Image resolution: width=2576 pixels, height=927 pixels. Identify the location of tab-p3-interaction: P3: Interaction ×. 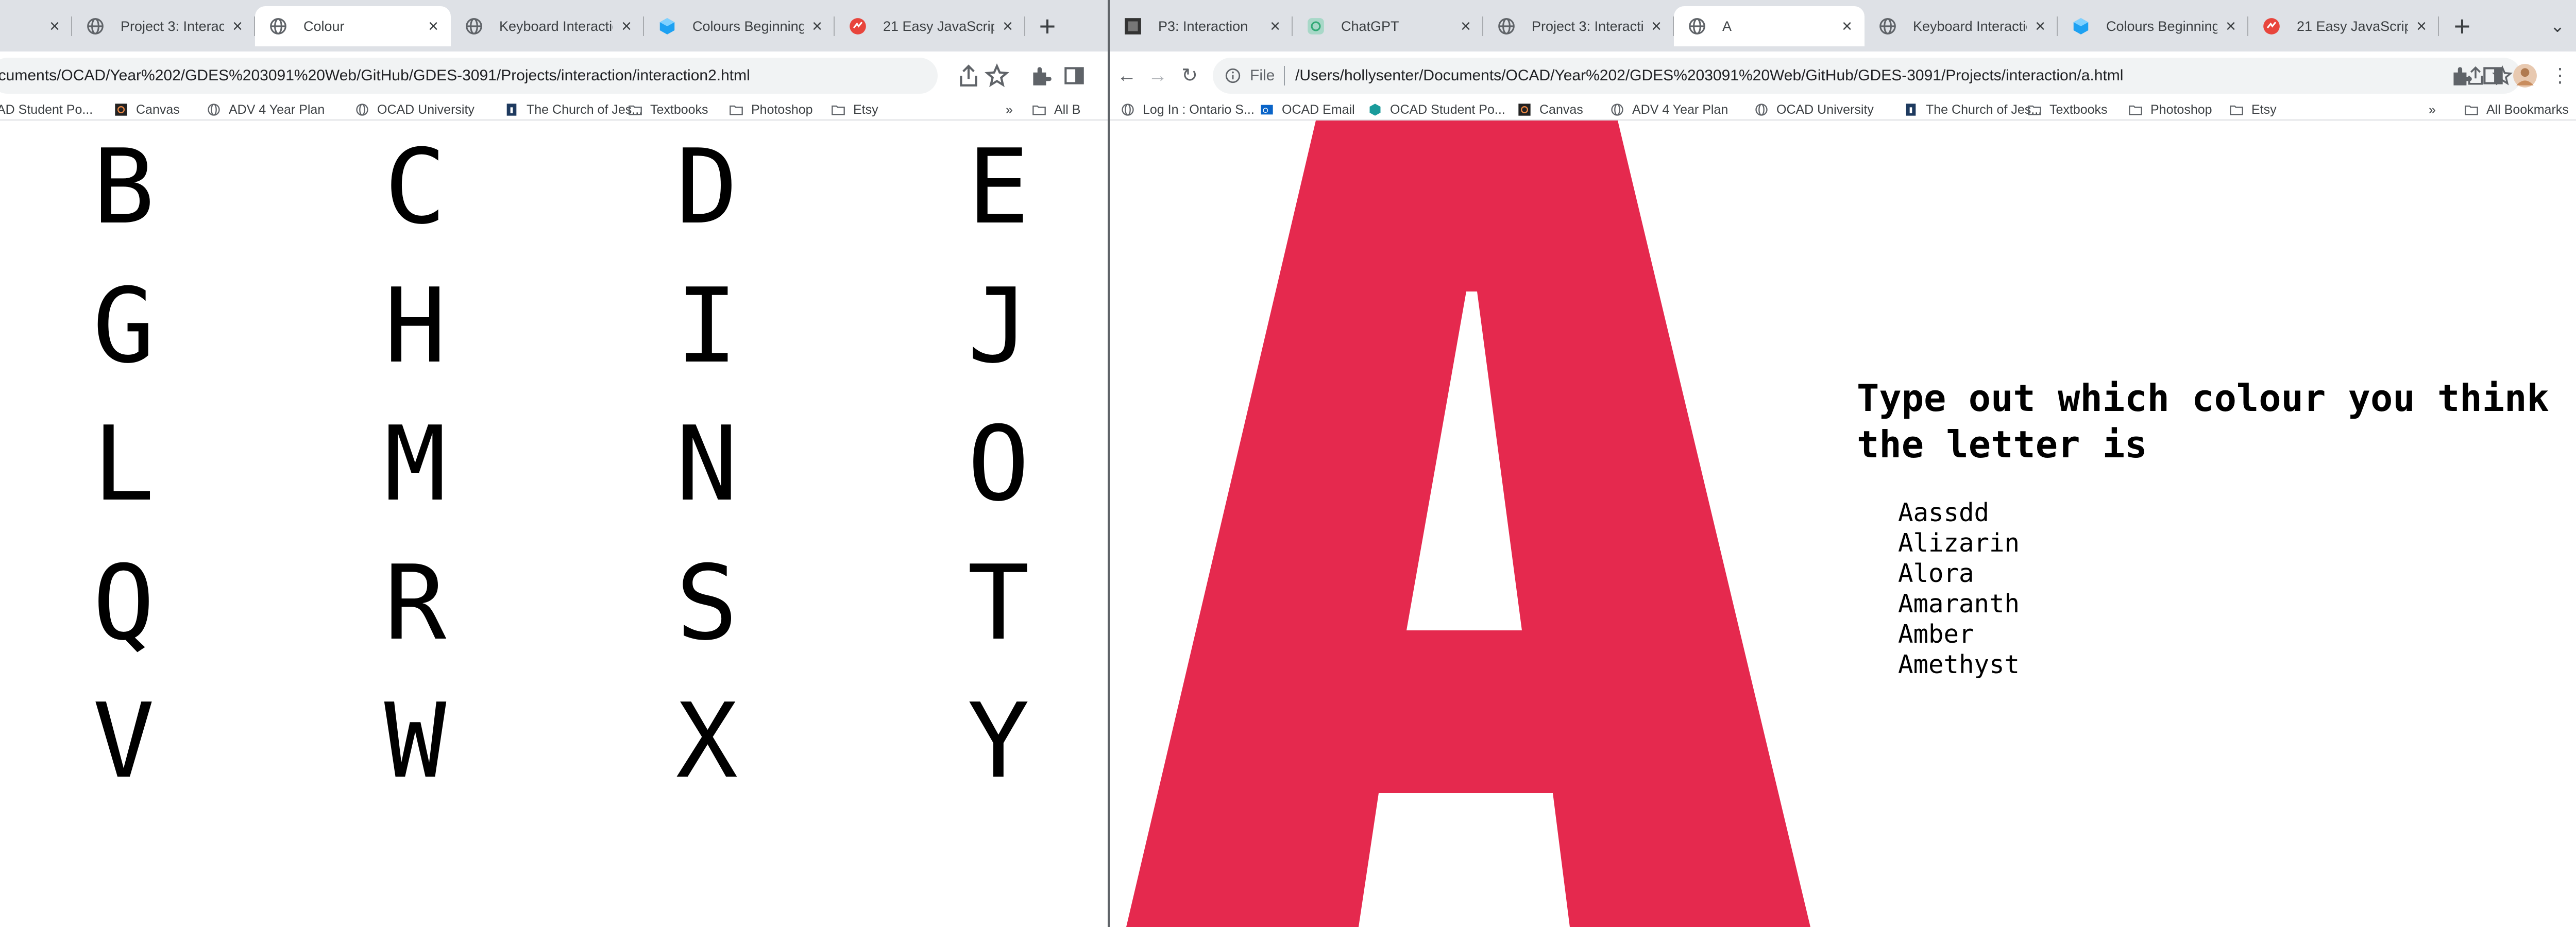
(1201, 26).